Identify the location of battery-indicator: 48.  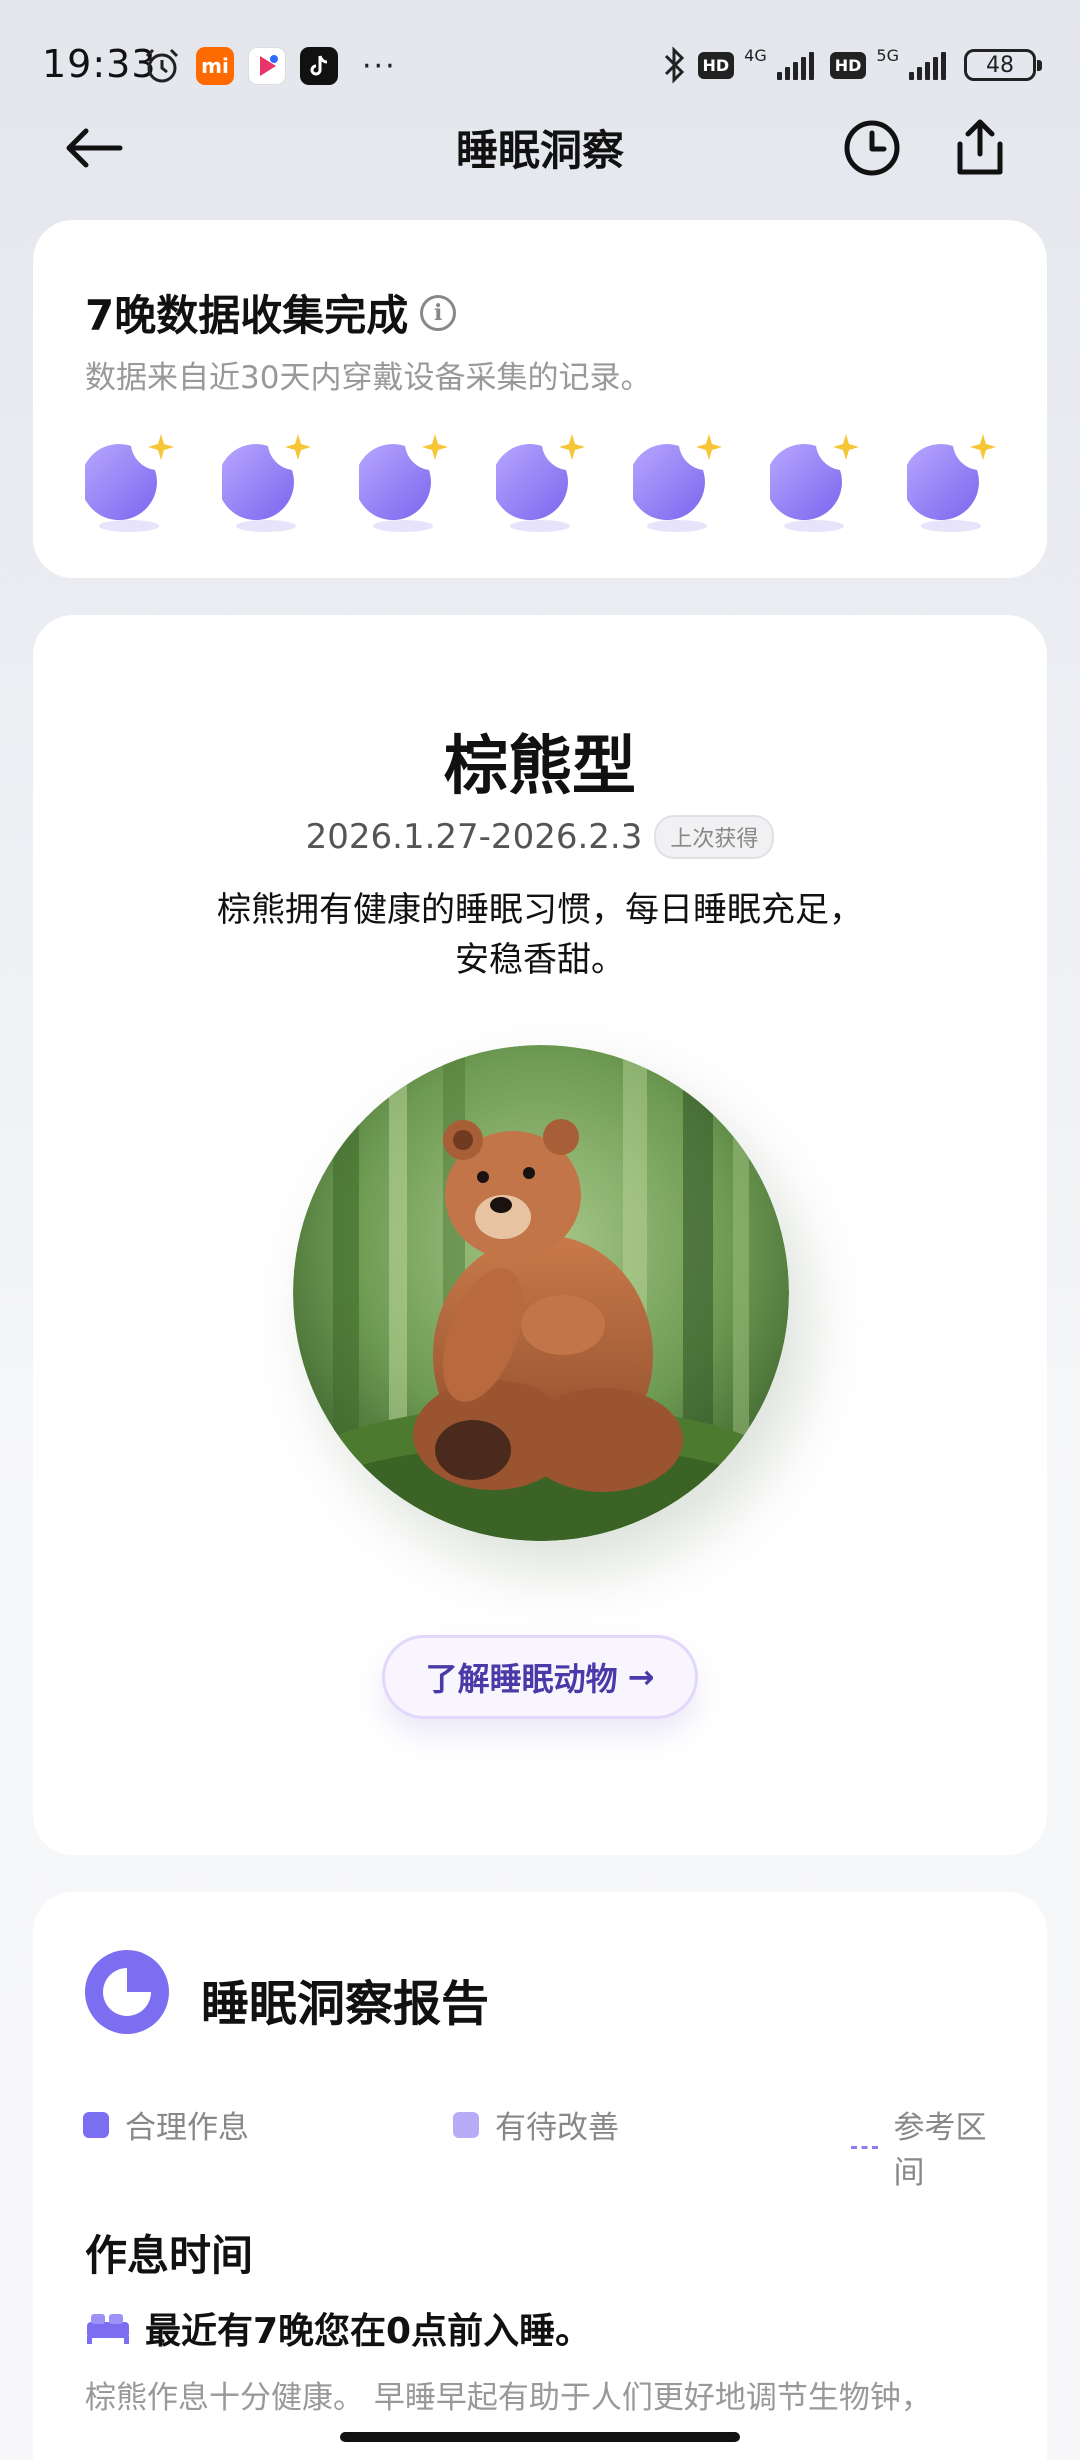
(1003, 65).